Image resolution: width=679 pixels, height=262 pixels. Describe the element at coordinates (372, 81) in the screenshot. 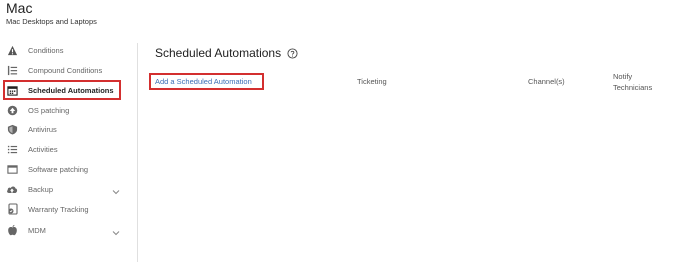

I see `column-header-ticketing: Ticketing` at that location.